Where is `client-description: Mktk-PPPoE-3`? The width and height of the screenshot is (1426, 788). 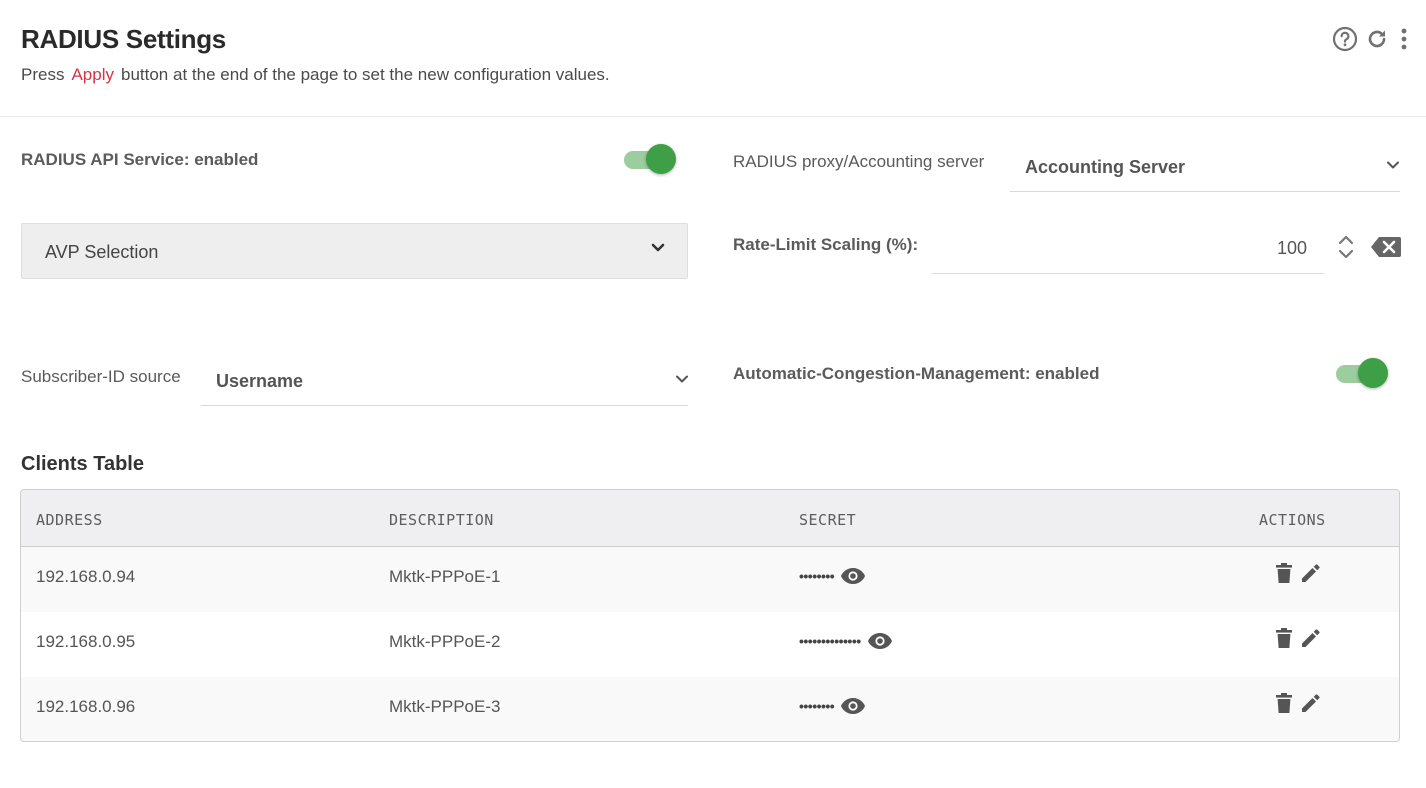
client-description: Mktk-PPPoE-3 is located at coordinates (445, 706).